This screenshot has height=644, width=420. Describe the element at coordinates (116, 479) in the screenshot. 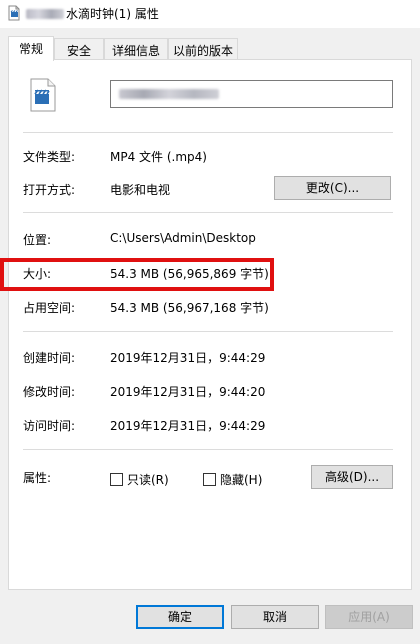

I see `readonly-checkbox-box` at that location.